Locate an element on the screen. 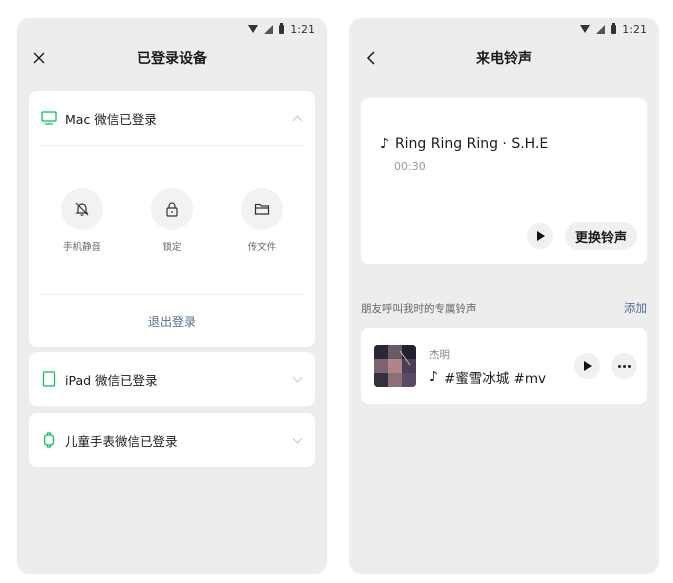  ringtone-title-row: ♪ Ring Ring Ring · S.H.E is located at coordinates (464, 144).